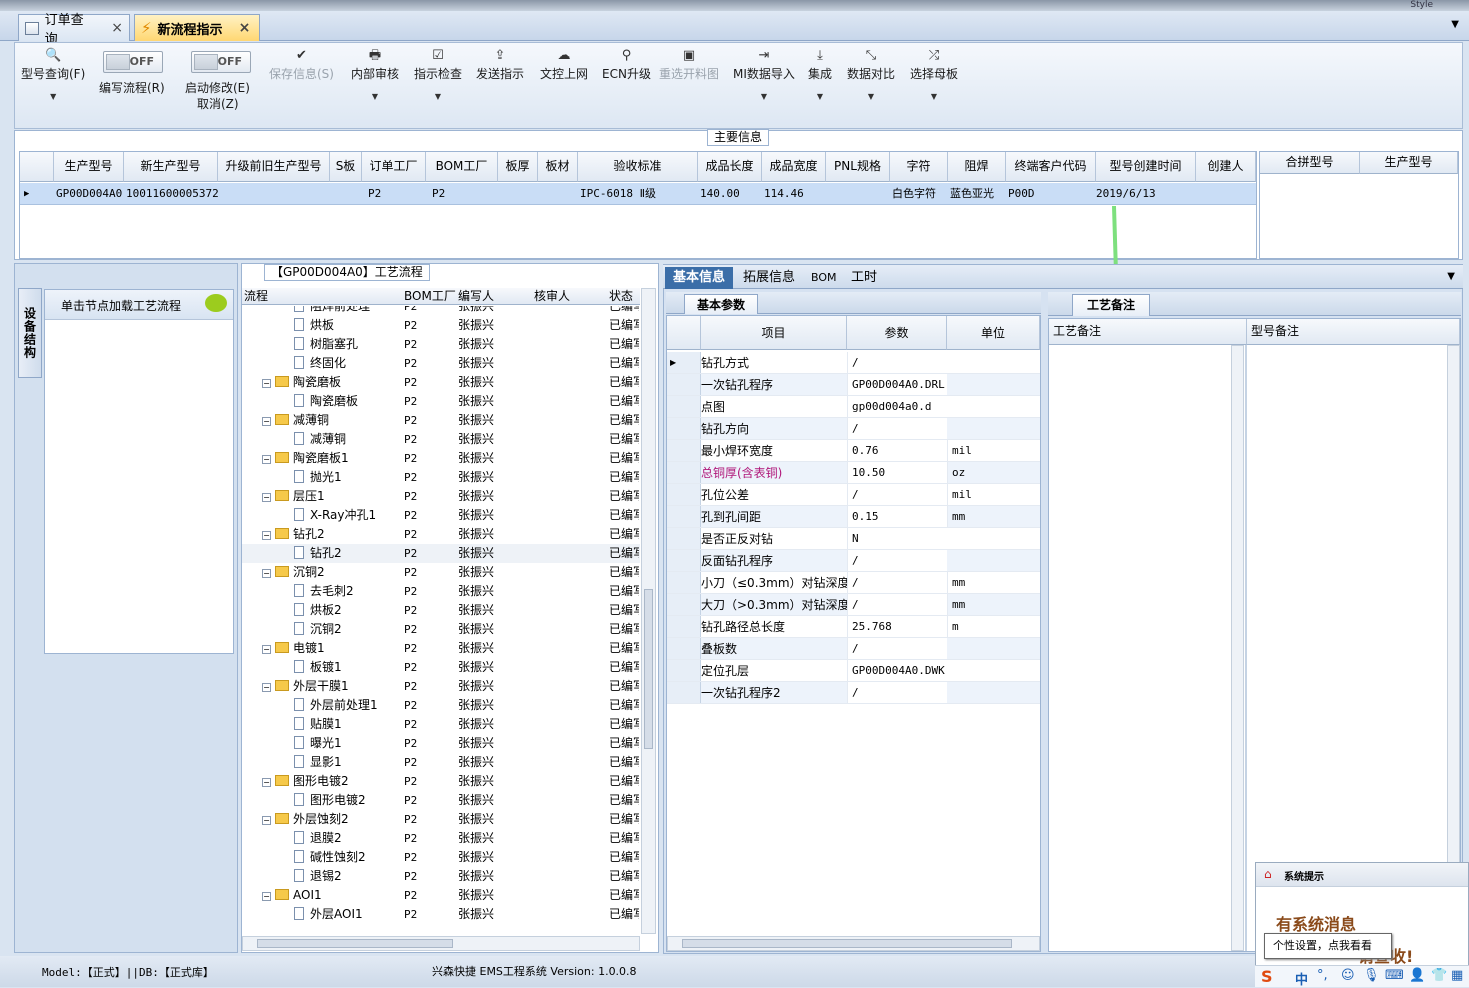  I want to click on tree-row: 板镀1 P2 张振兴 已编写, so click(441, 667).